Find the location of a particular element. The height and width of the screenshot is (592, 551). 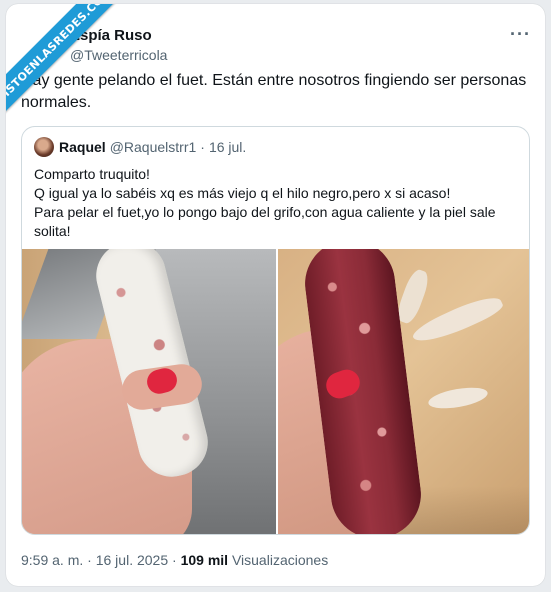

quoted-tweet-header: Raquel @Raquelstrr1 · 16 jul. is located at coordinates (140, 147).